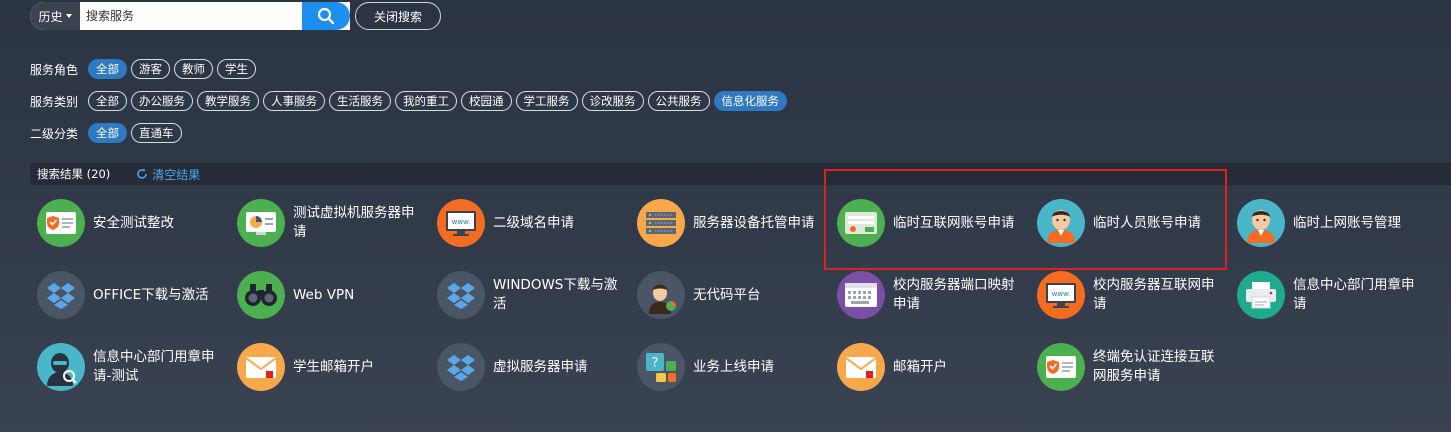 The width and height of the screenshot is (1451, 432). What do you see at coordinates (236, 69) in the screenshot?
I see `filter-chip-role-3: 学生` at bounding box center [236, 69].